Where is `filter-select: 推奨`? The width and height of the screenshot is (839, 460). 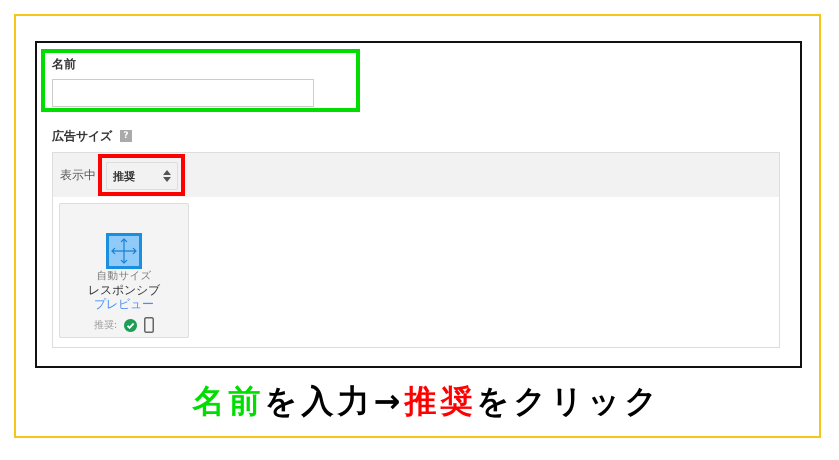 filter-select: 推奨 is located at coordinates (142, 176).